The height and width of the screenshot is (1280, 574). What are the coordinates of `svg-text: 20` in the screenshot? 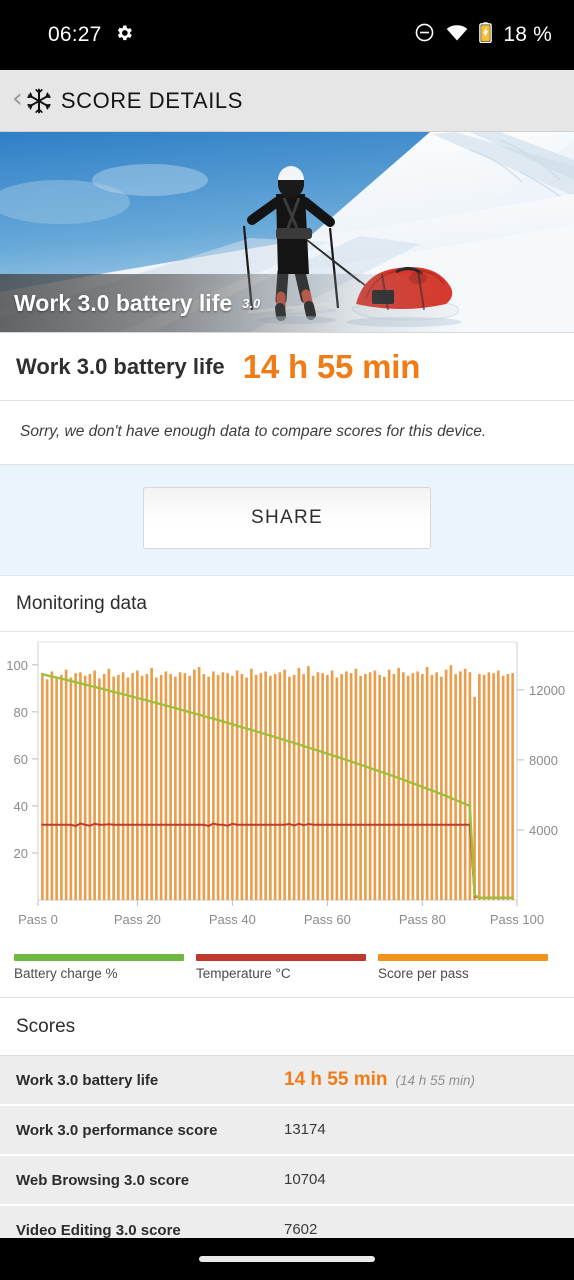 It's located at (21, 853).